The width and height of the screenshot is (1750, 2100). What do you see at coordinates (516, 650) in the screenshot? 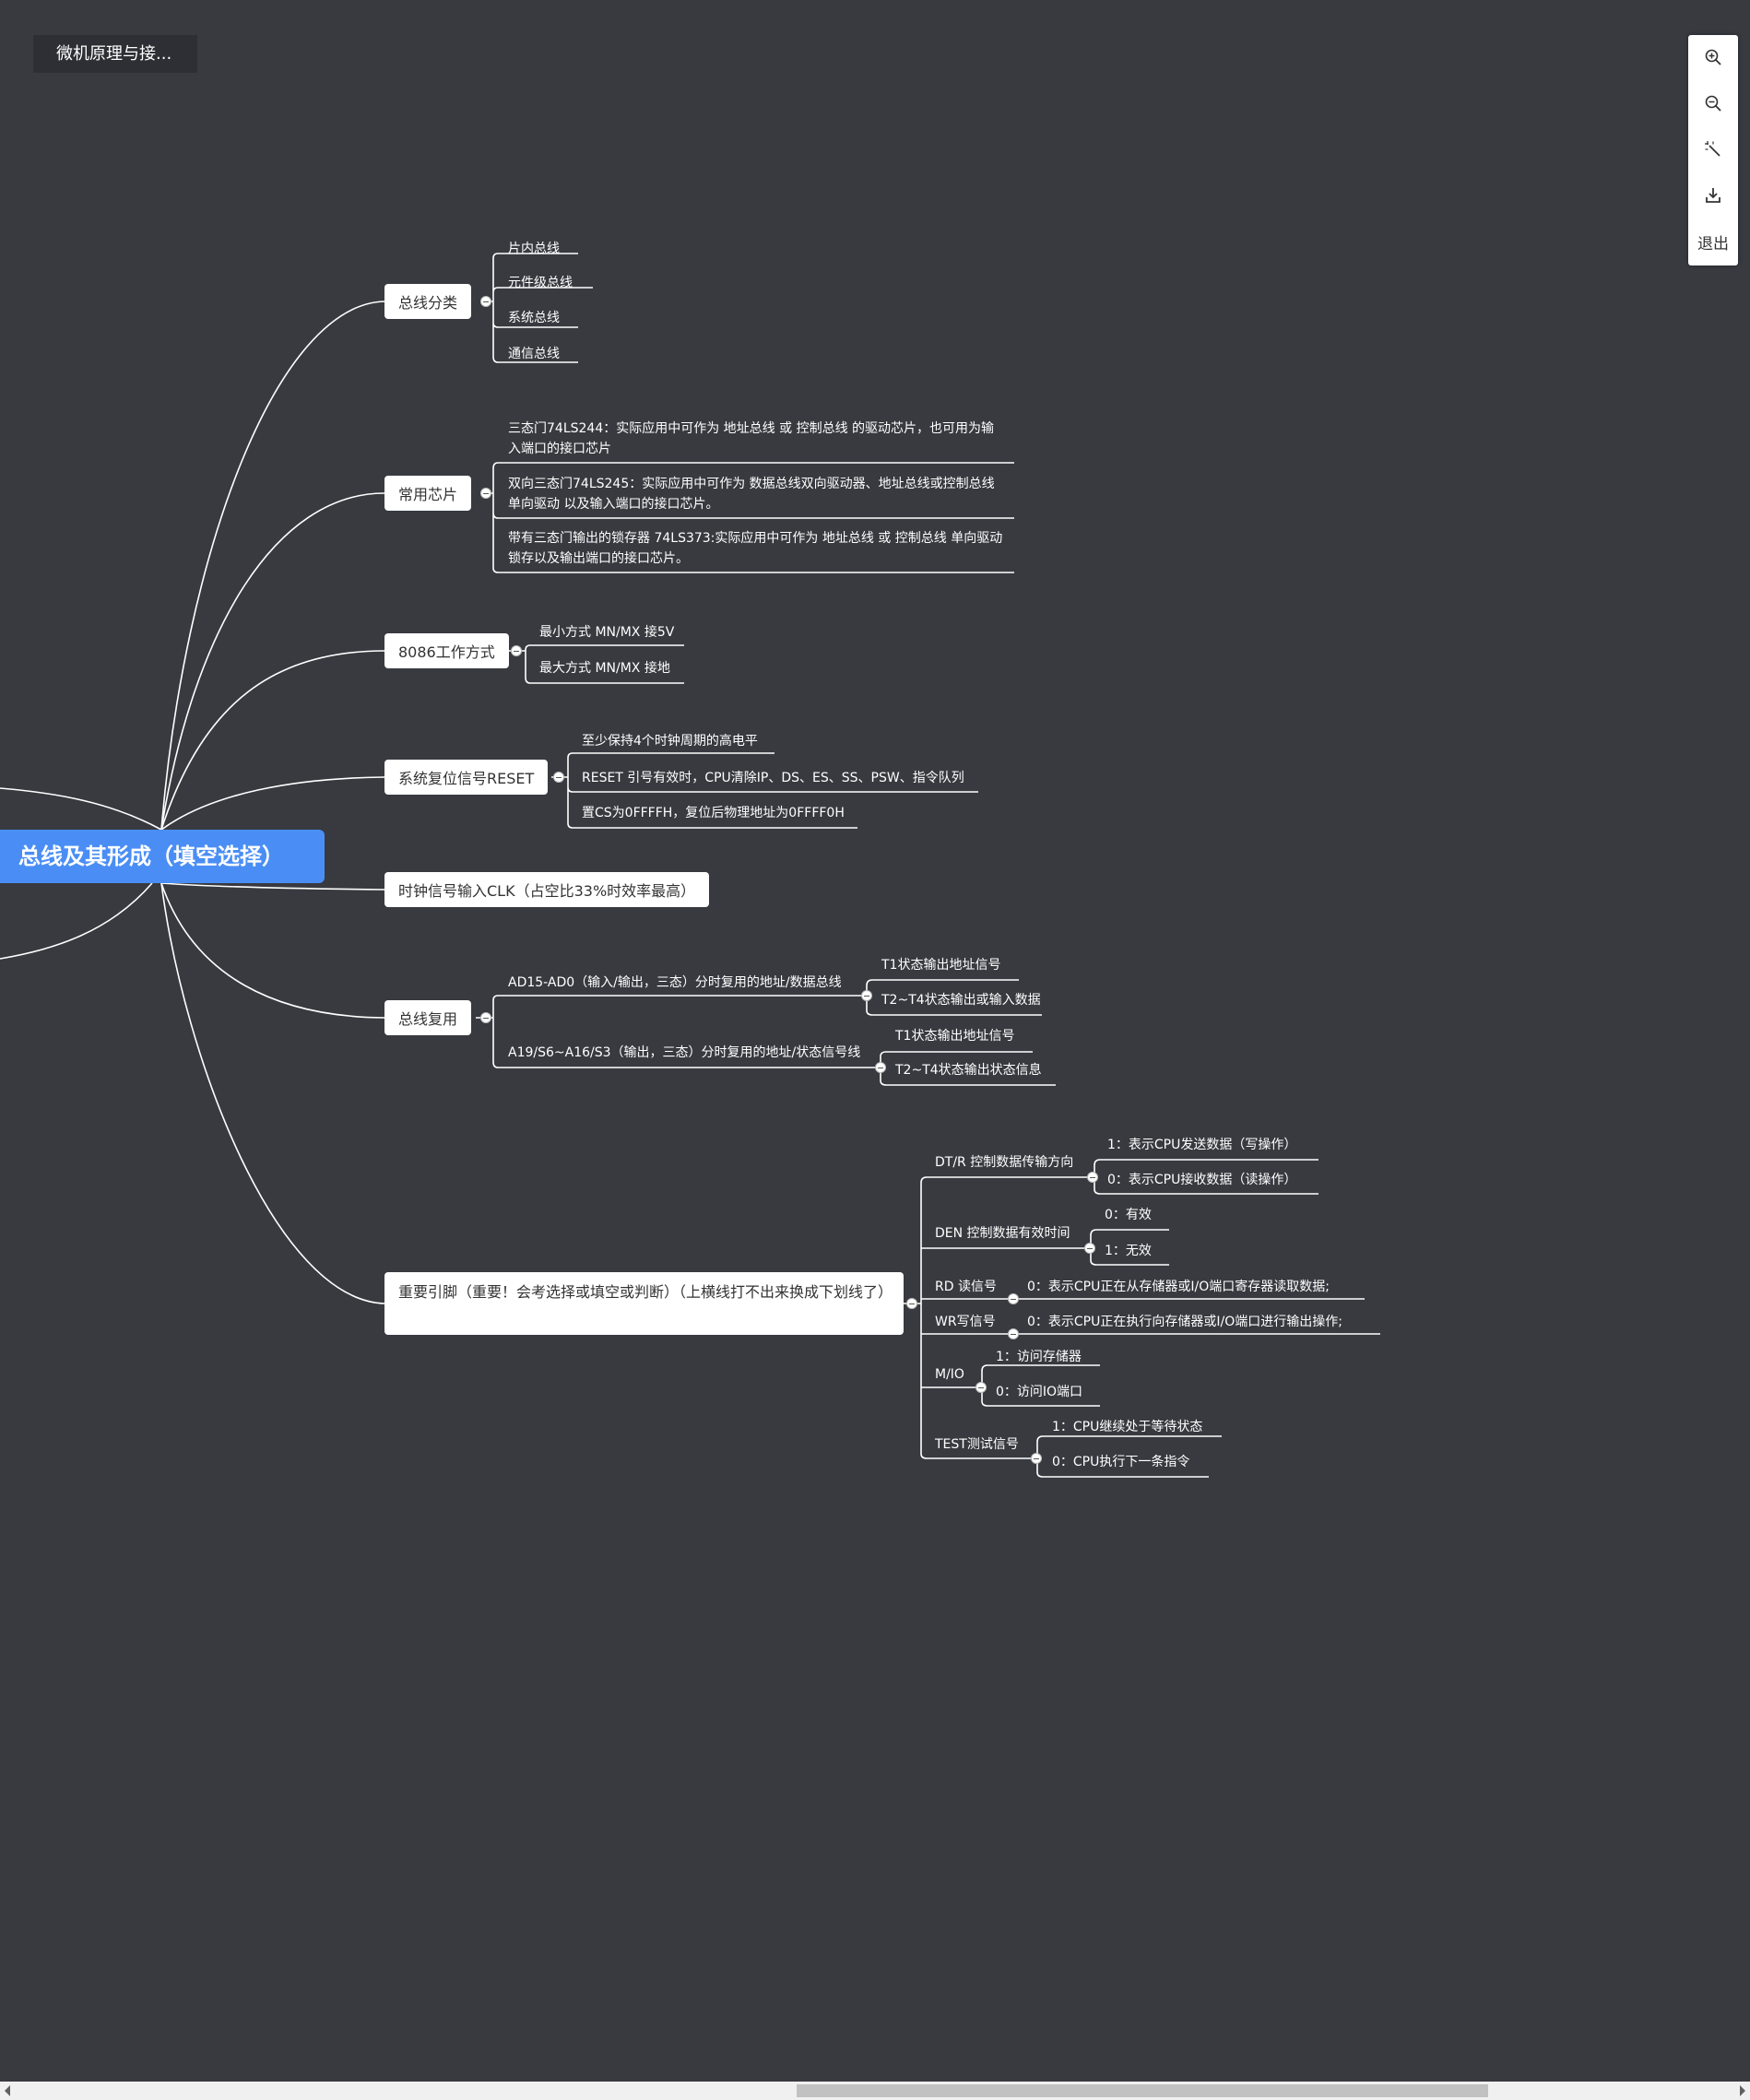
I see `collapse-toggle-mode` at bounding box center [516, 650].